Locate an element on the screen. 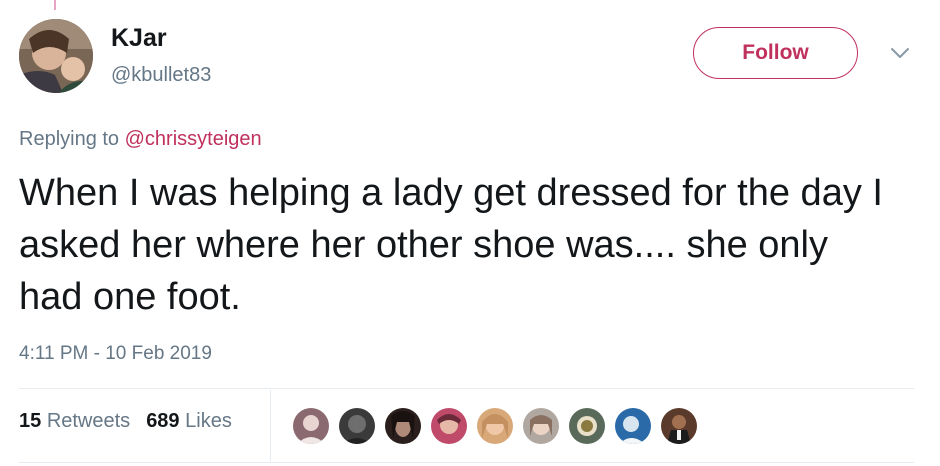 The width and height of the screenshot is (940, 466). stats-separator is located at coordinates (270, 426).